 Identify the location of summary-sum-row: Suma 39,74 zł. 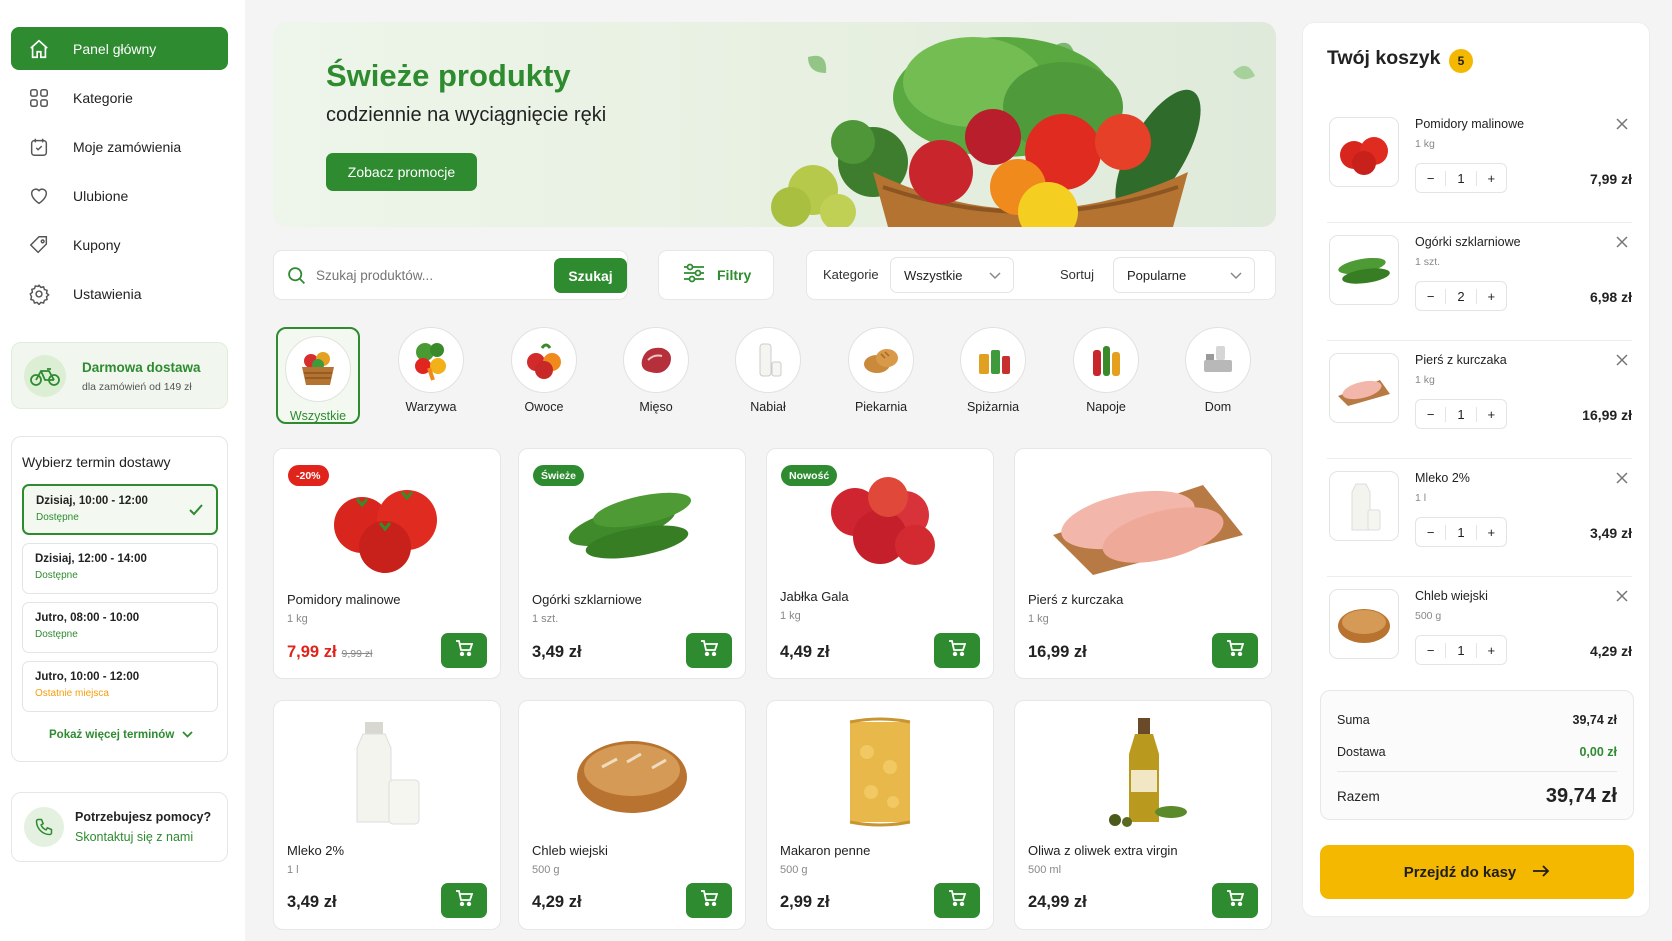
(1477, 720).